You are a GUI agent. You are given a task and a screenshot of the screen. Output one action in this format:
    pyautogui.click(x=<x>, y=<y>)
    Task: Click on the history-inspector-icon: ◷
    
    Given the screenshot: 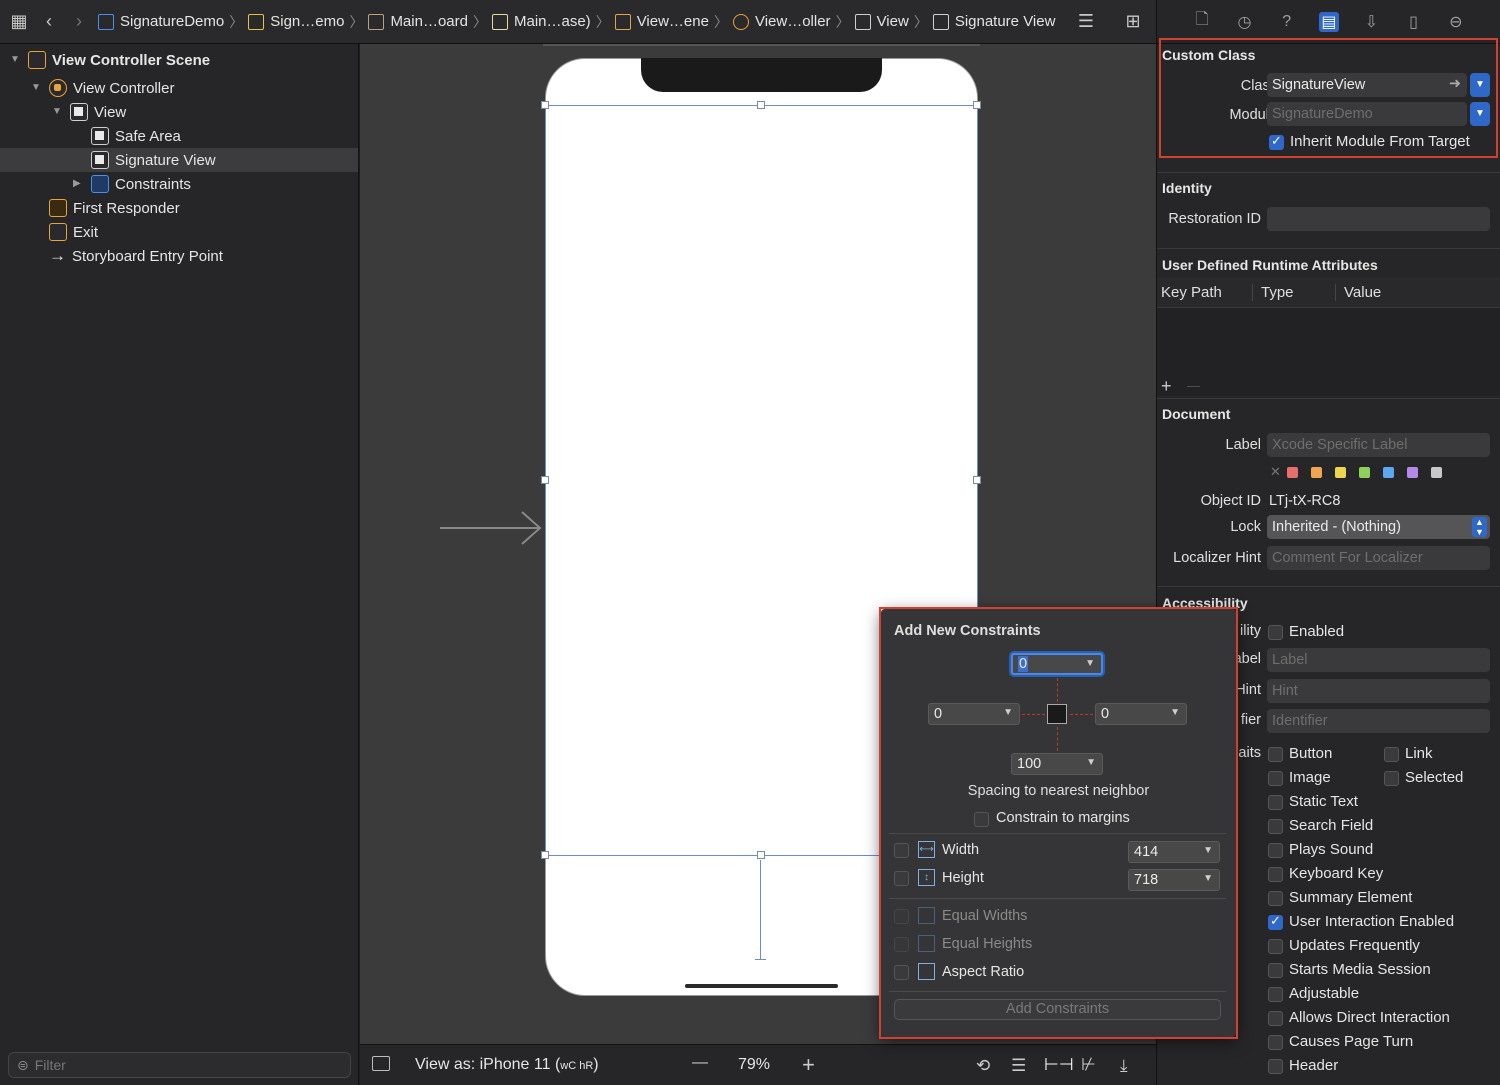 What is the action you would take?
    pyautogui.click(x=1244, y=22)
    